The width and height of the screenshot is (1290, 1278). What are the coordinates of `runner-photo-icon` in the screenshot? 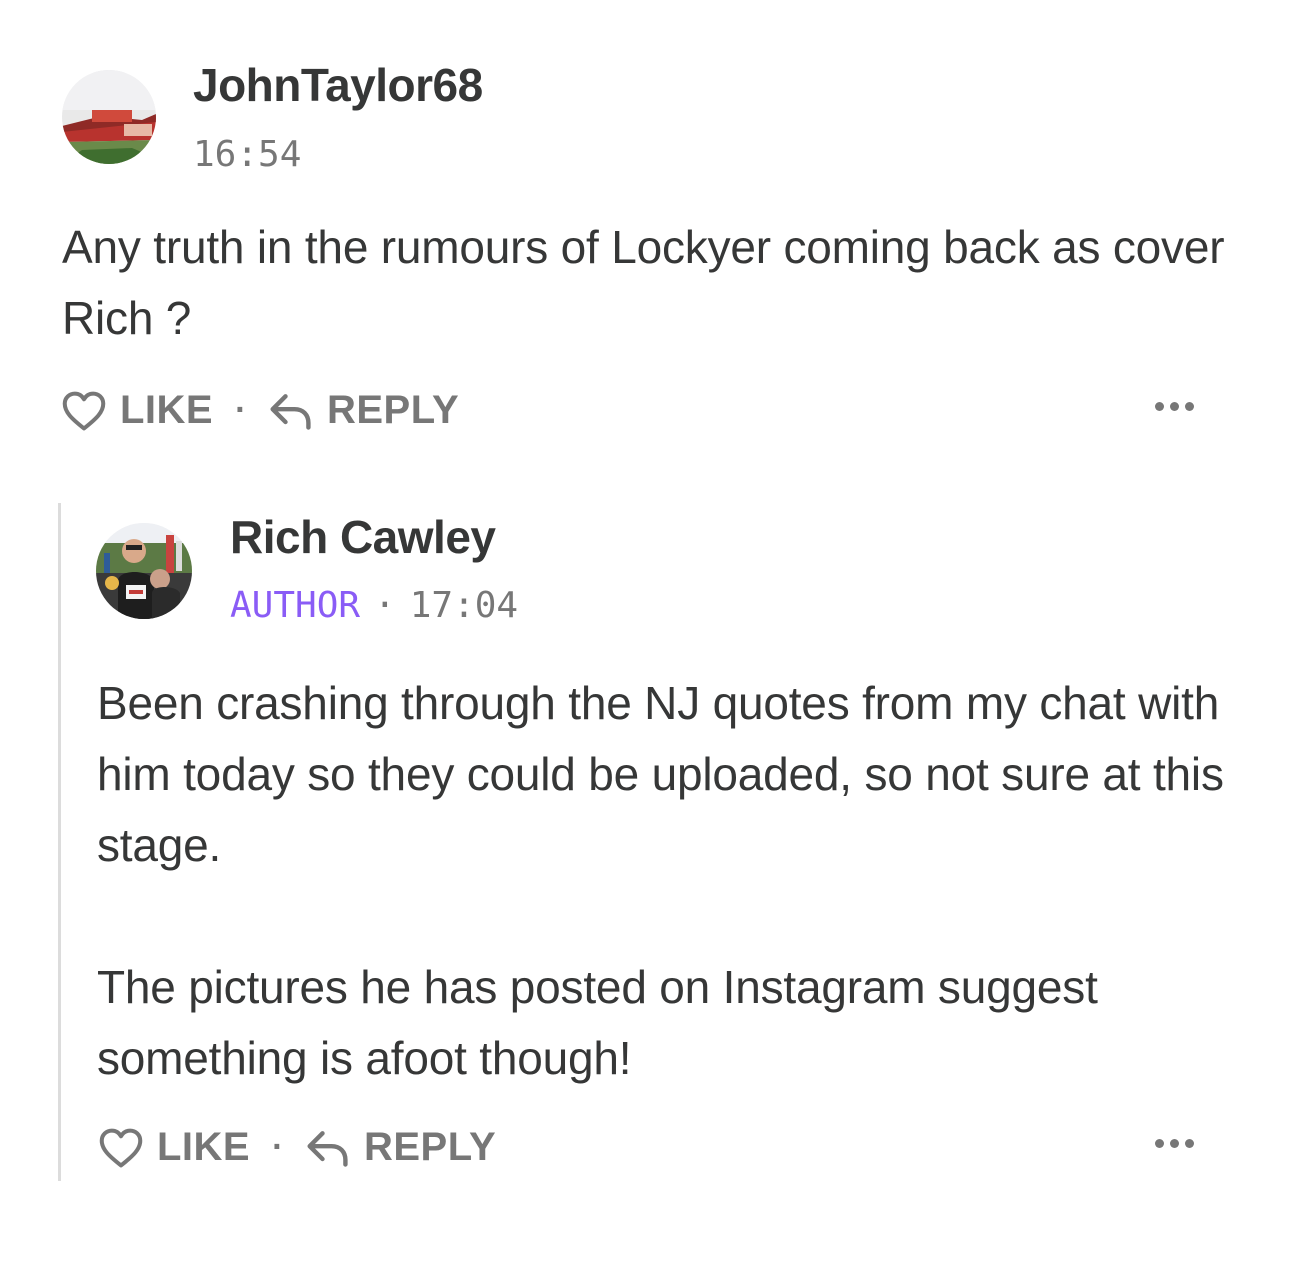 It's located at (144, 571).